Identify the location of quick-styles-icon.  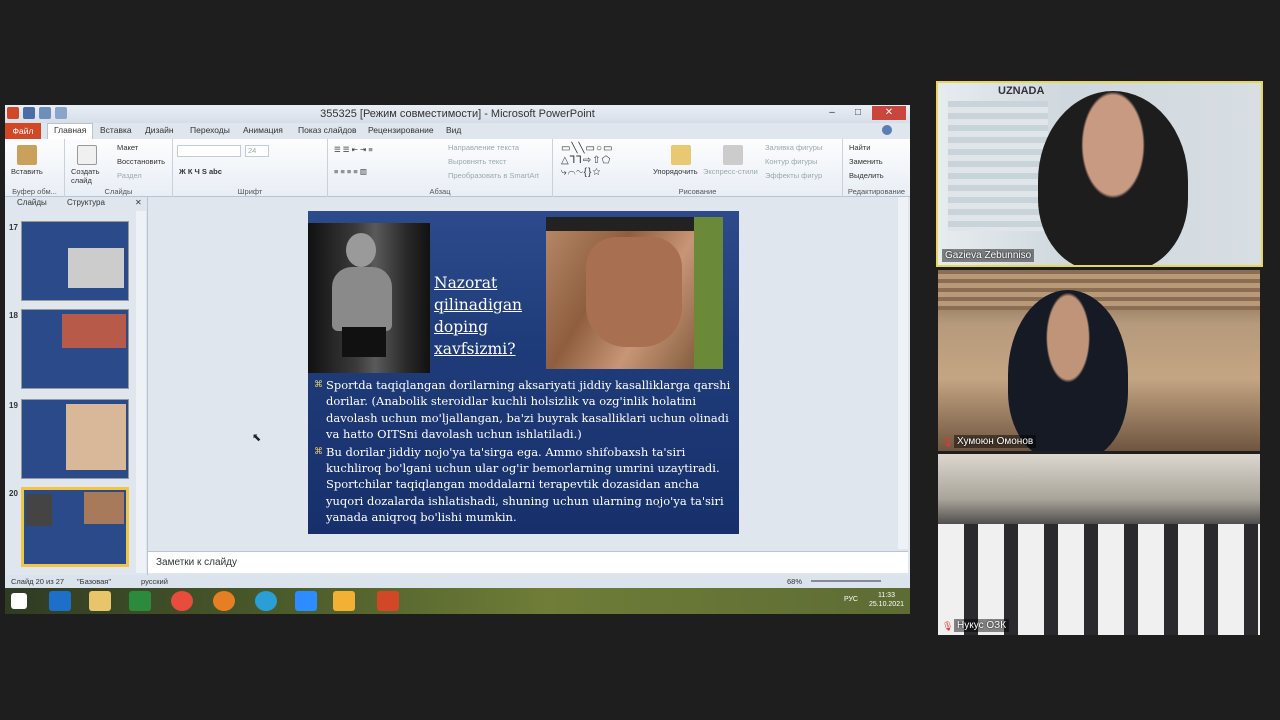
(733, 155).